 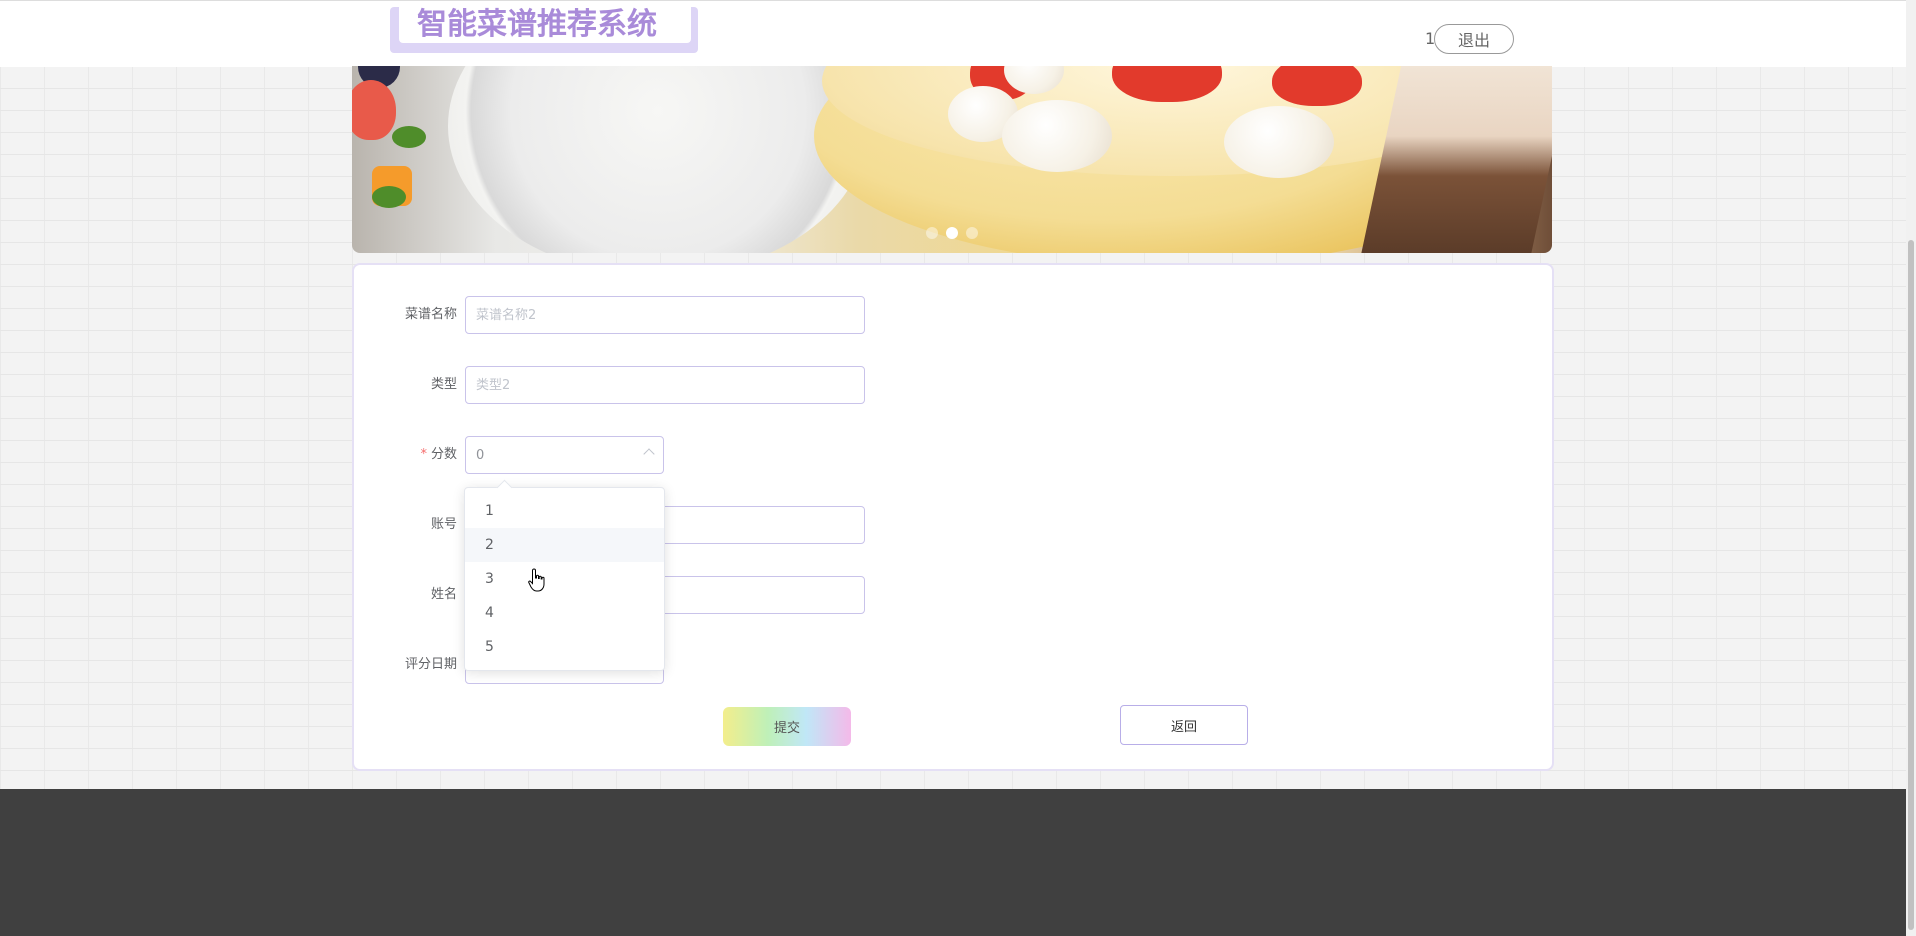 What do you see at coordinates (665, 385) in the screenshot?
I see `type-input: 类型2` at bounding box center [665, 385].